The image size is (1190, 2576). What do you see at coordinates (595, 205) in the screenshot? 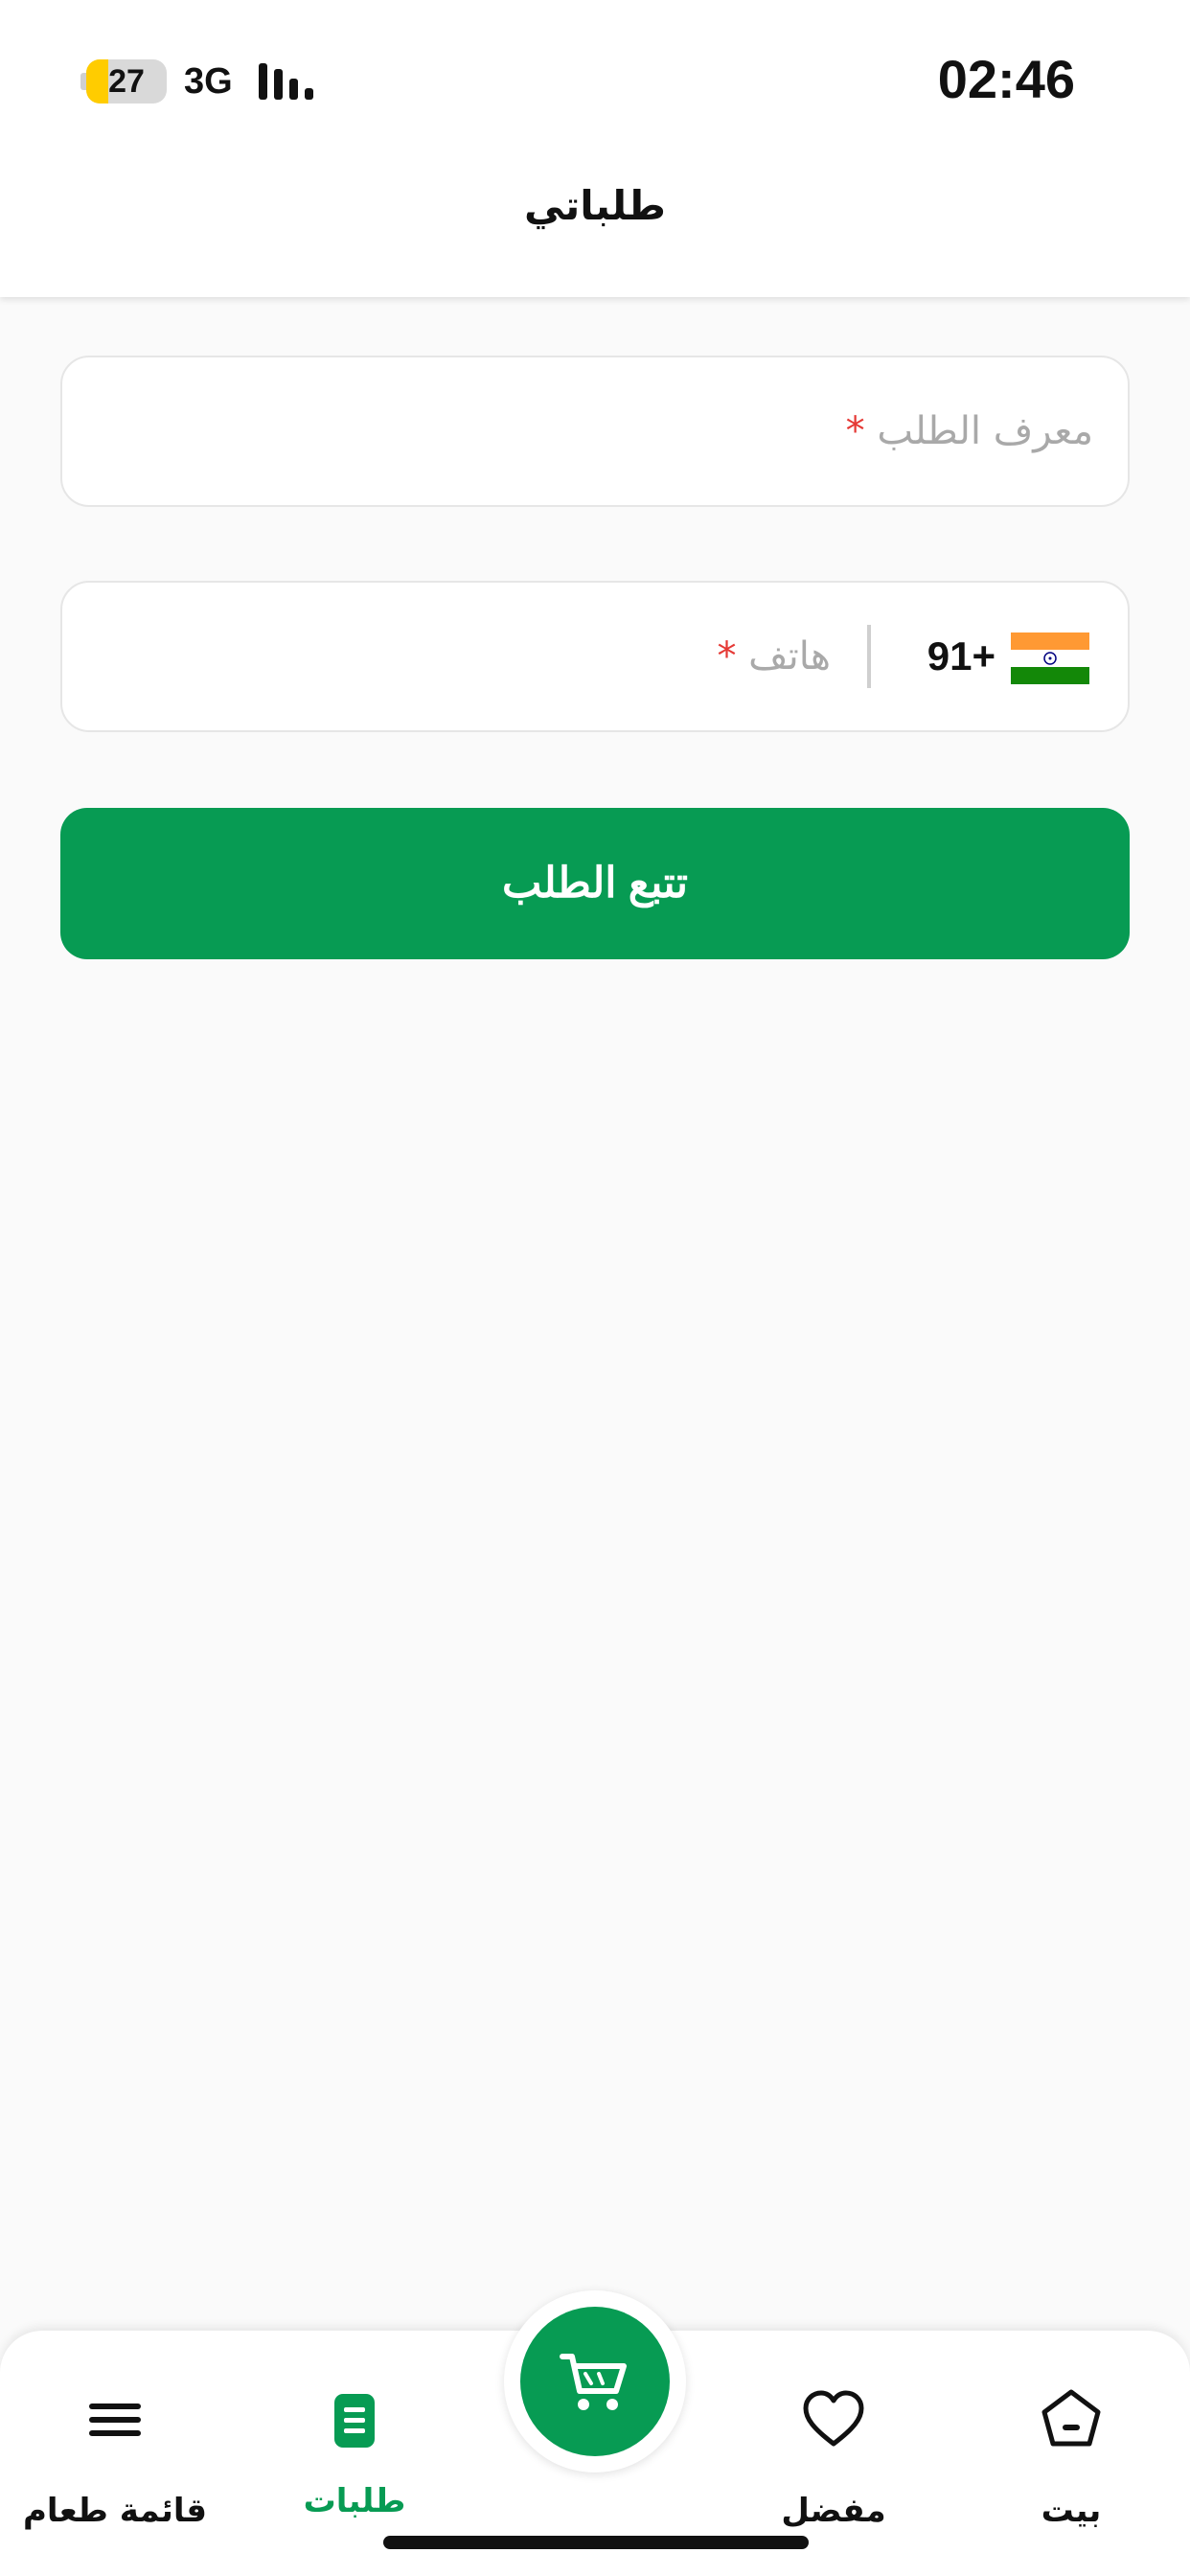
I see `page-title: طلباتي` at bounding box center [595, 205].